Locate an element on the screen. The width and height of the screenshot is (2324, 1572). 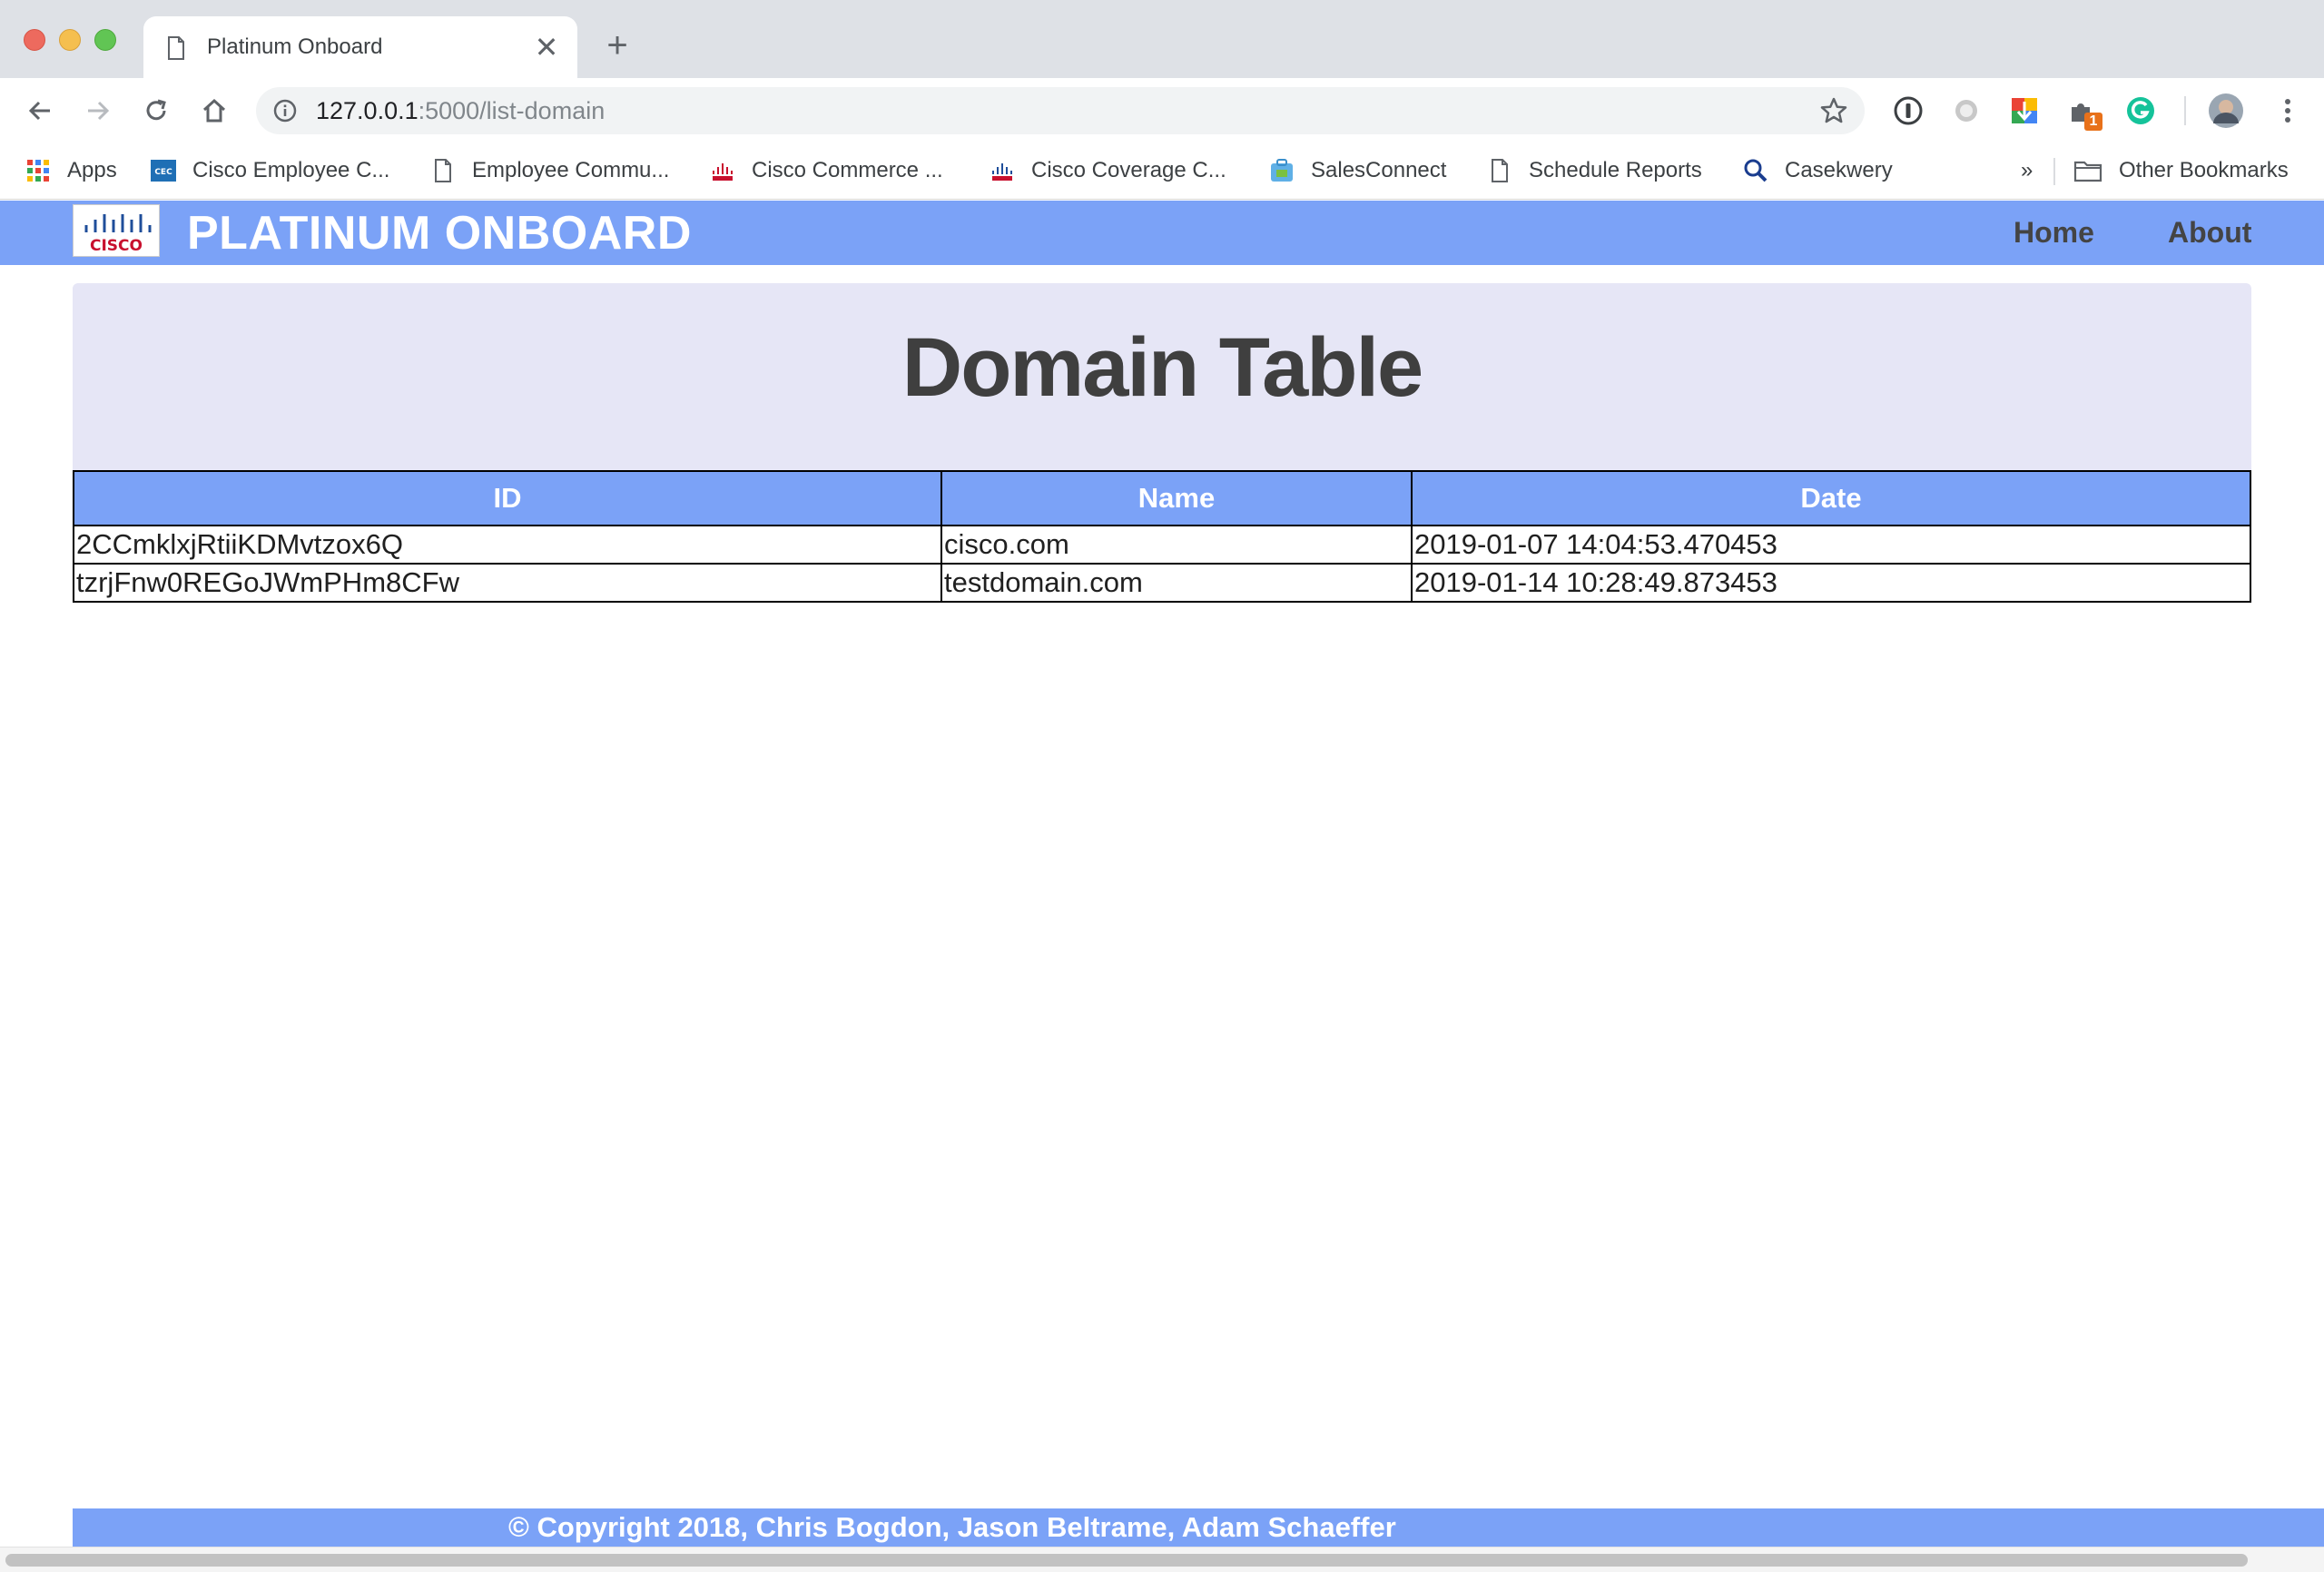
bookmark-label: Schedule Reports is located at coordinates (1615, 170).